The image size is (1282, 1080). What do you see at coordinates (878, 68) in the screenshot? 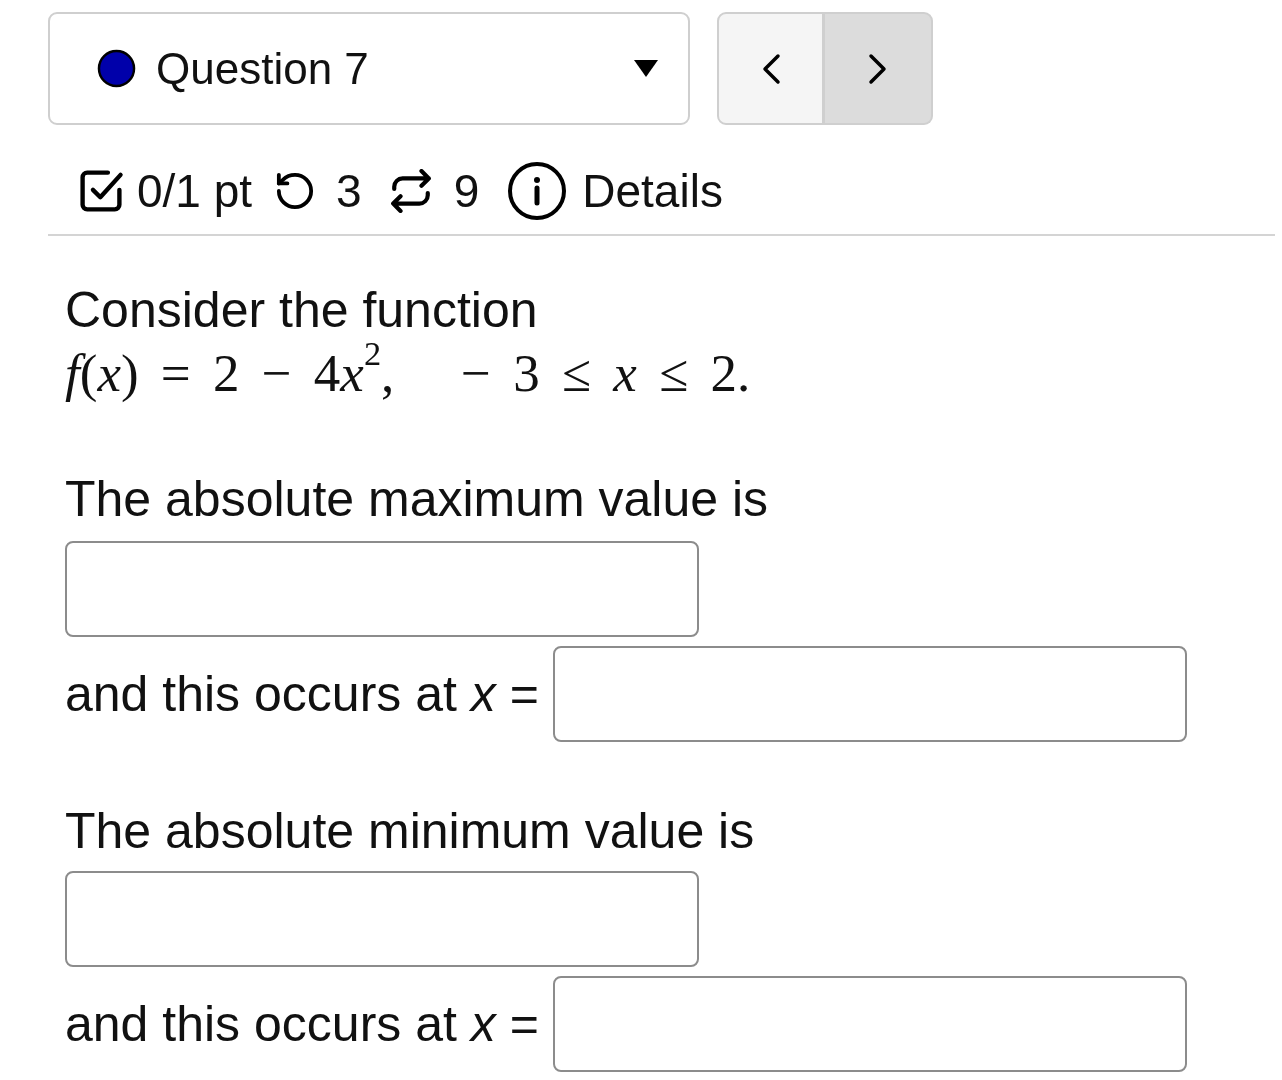
I see `chevron-right-icon` at bounding box center [878, 68].